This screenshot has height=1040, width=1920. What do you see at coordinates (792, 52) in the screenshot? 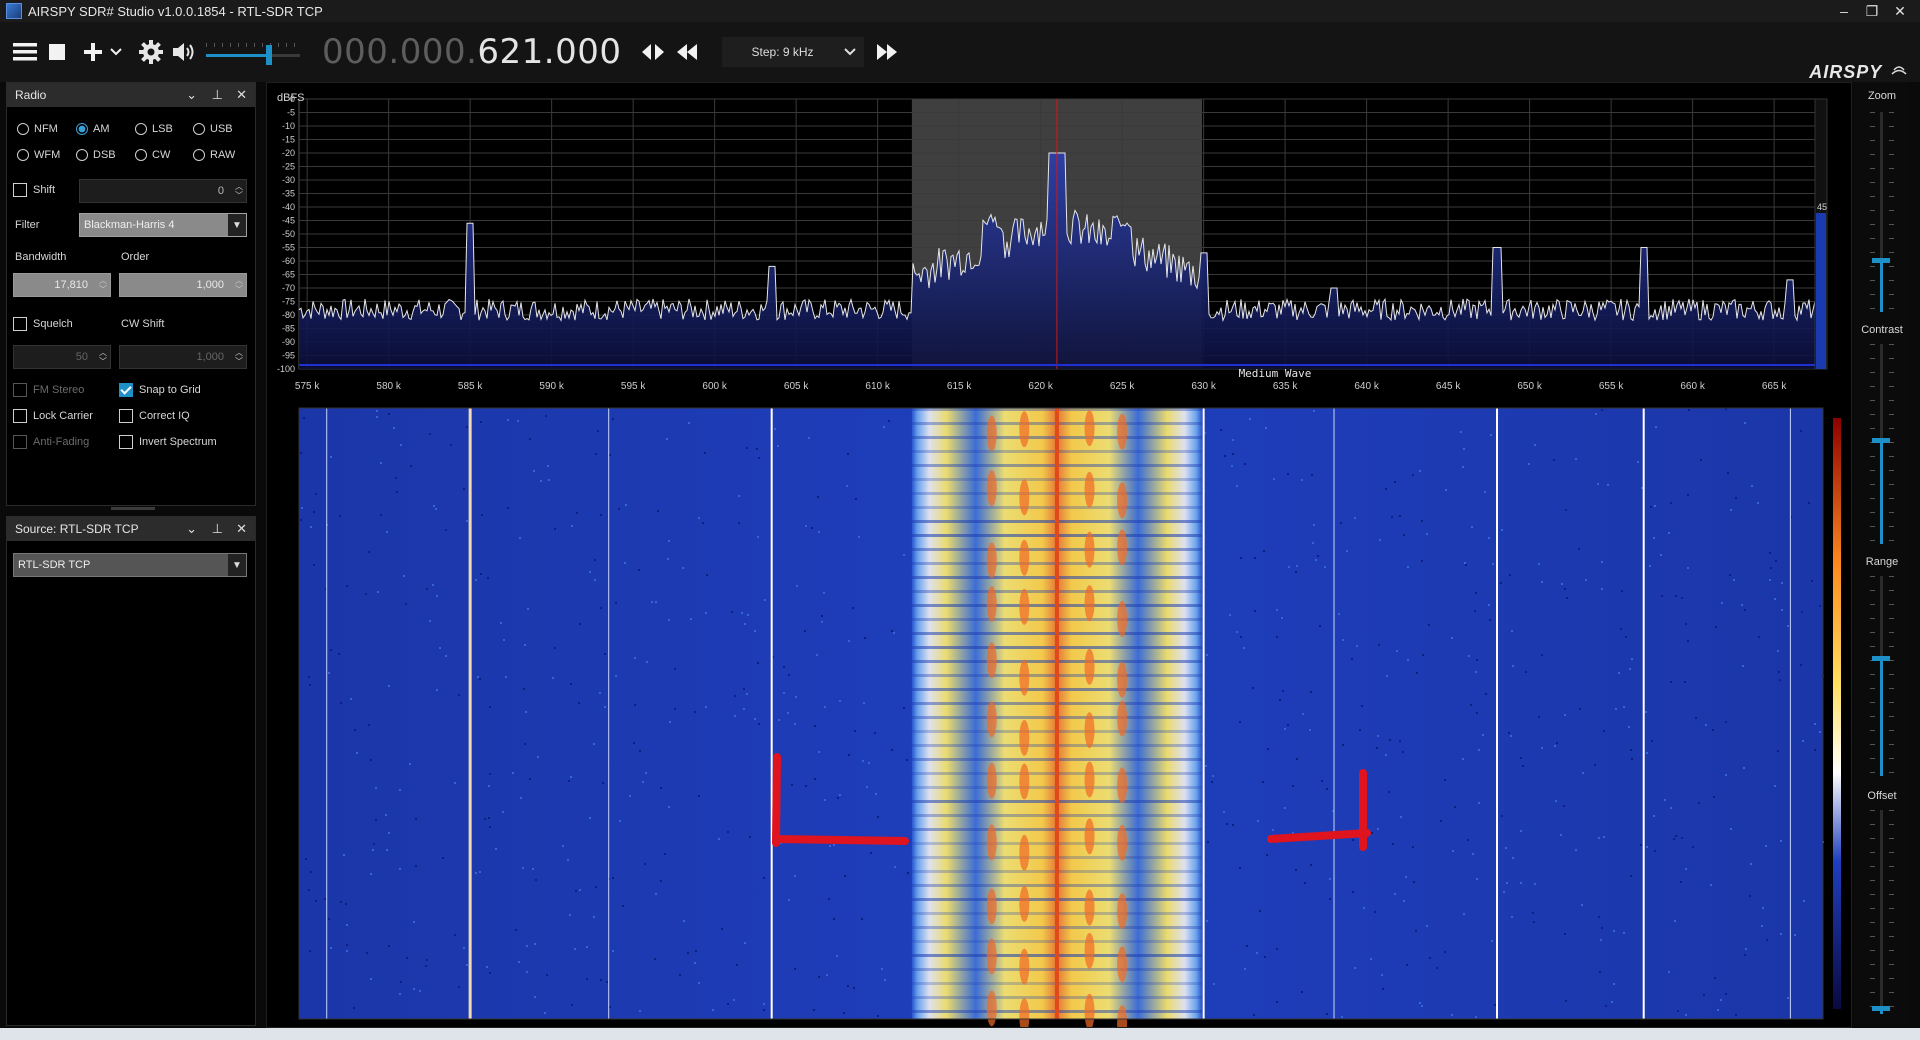
I see `step-size-dropdown: Step: 9 kHz` at bounding box center [792, 52].